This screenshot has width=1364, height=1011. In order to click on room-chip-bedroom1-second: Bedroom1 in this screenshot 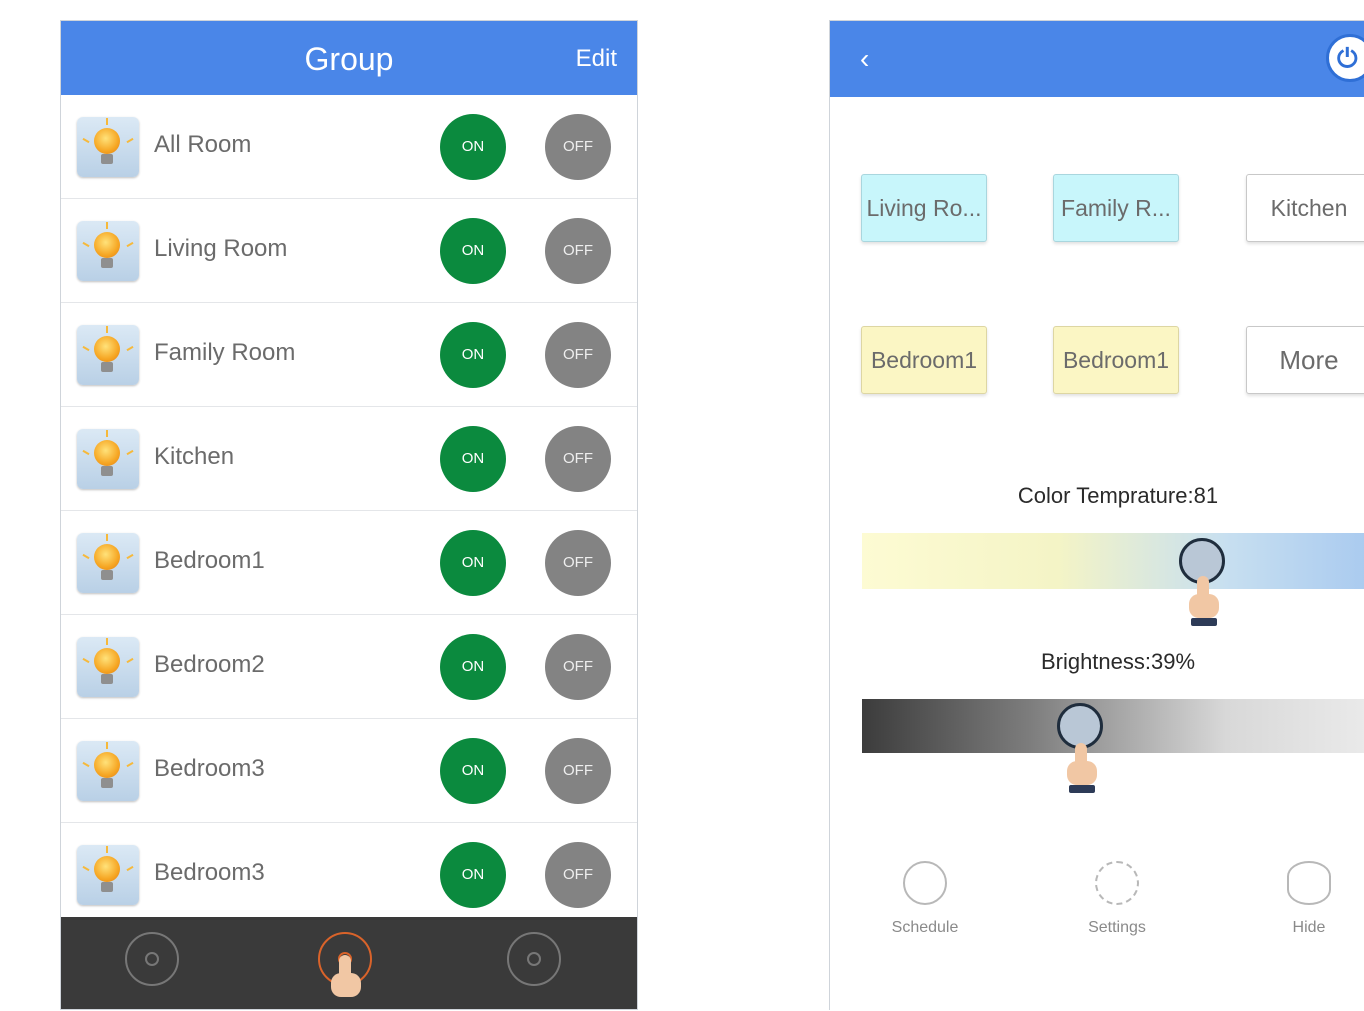, I will do `click(1116, 360)`.